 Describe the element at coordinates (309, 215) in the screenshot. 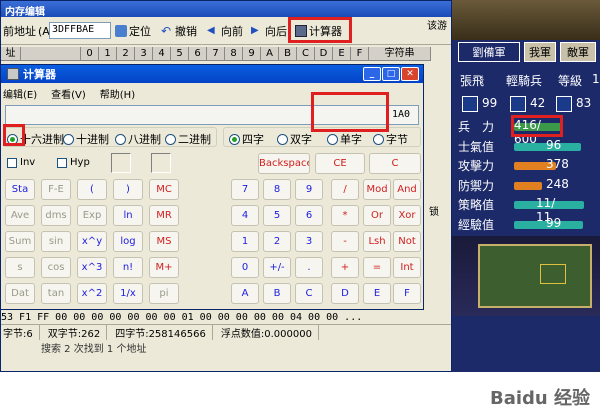

I see `key-right-r1-c2: 6` at that location.